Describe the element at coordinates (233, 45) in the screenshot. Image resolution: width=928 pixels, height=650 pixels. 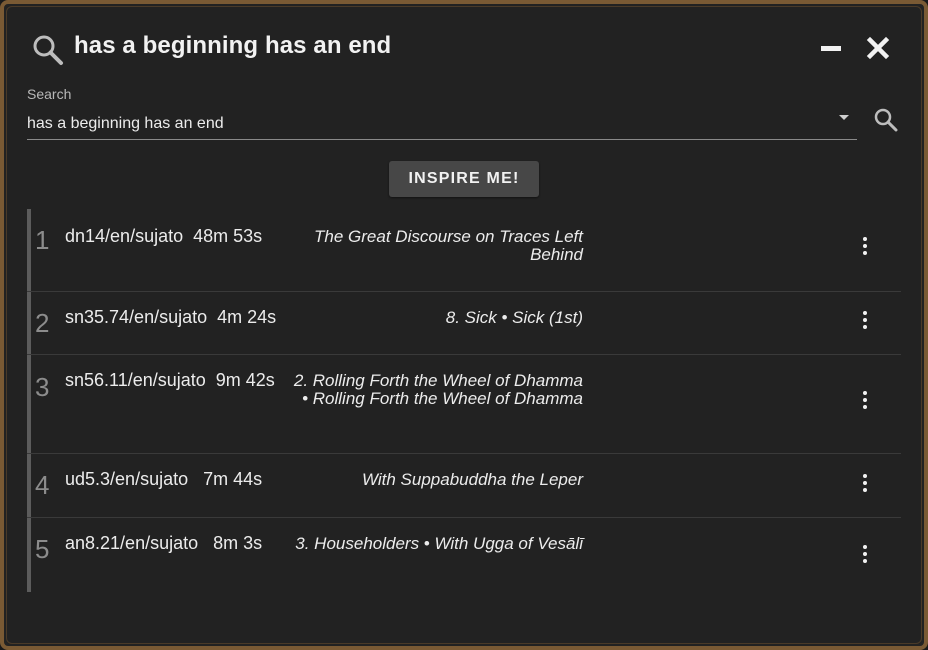
I see `window-title: has a beginning has an end` at that location.